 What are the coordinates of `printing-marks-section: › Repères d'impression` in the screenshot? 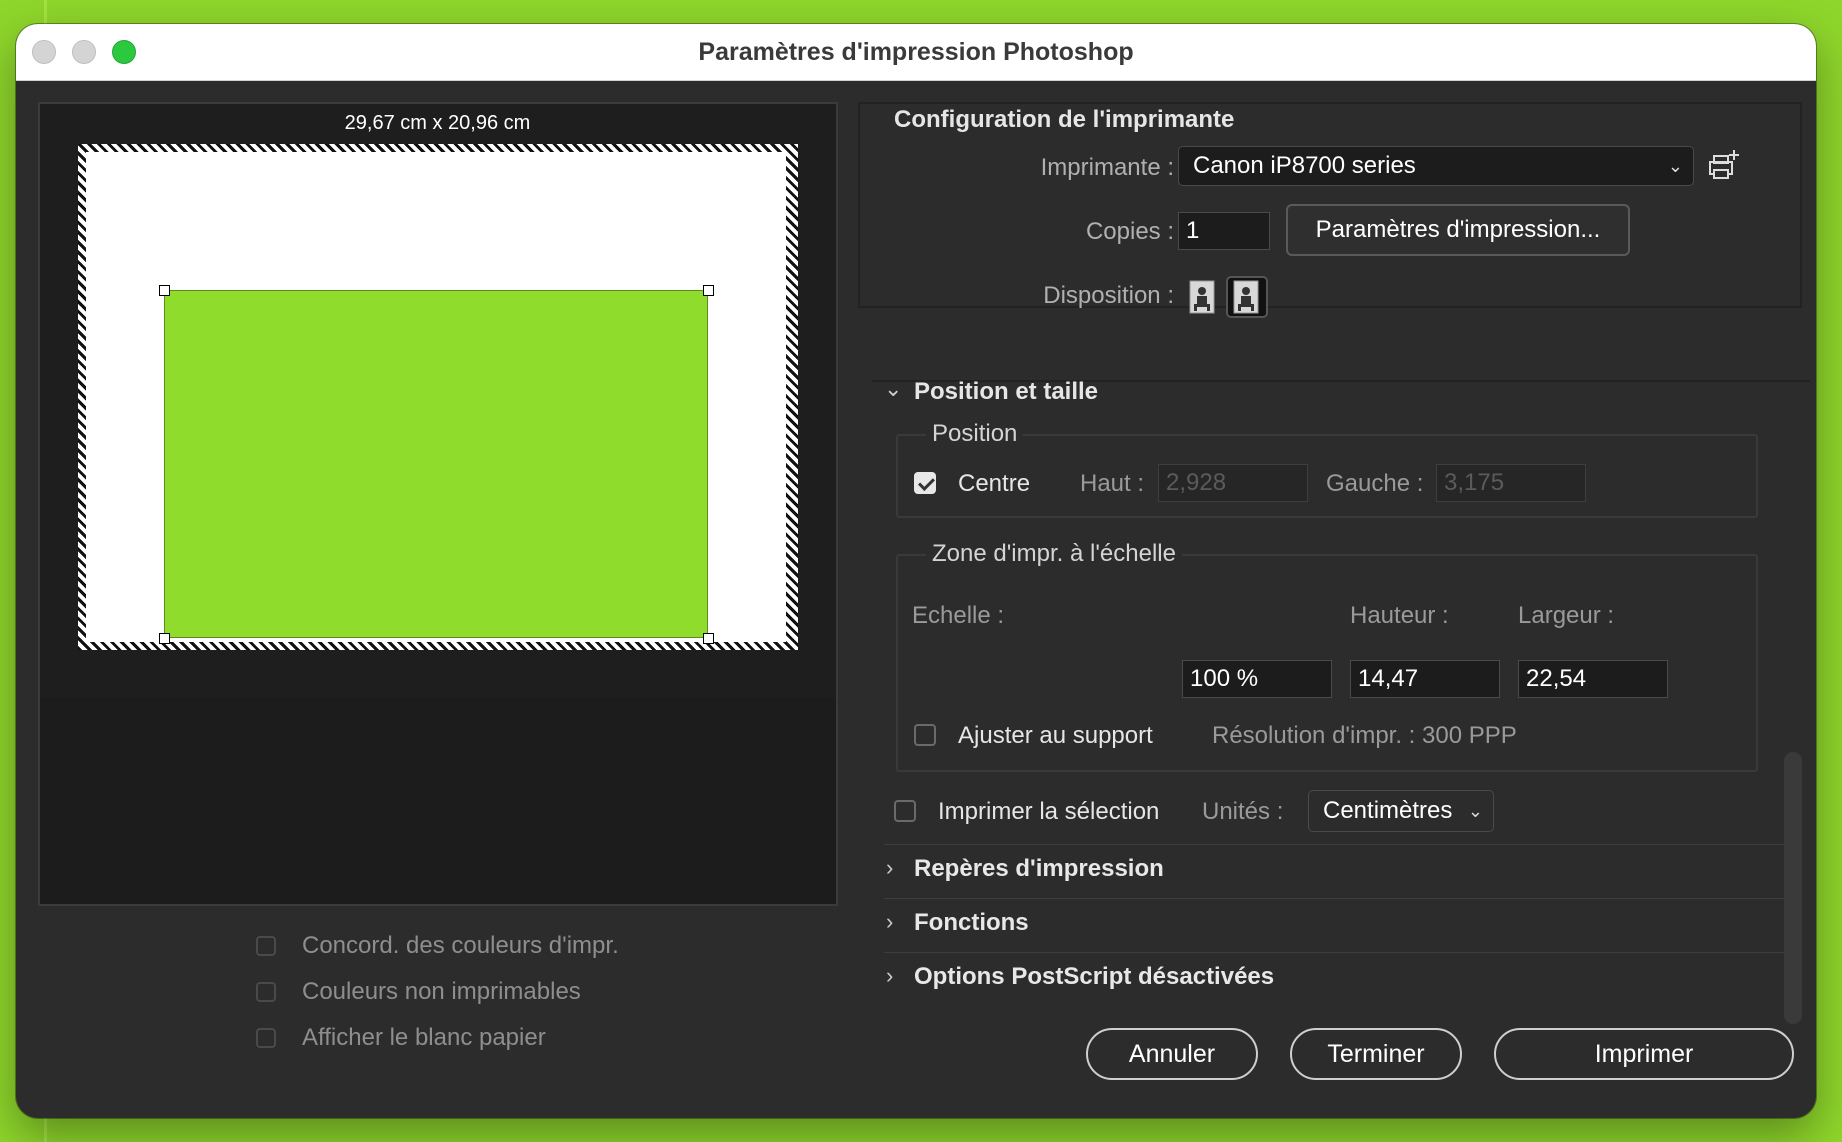 It's located at (1334, 870).